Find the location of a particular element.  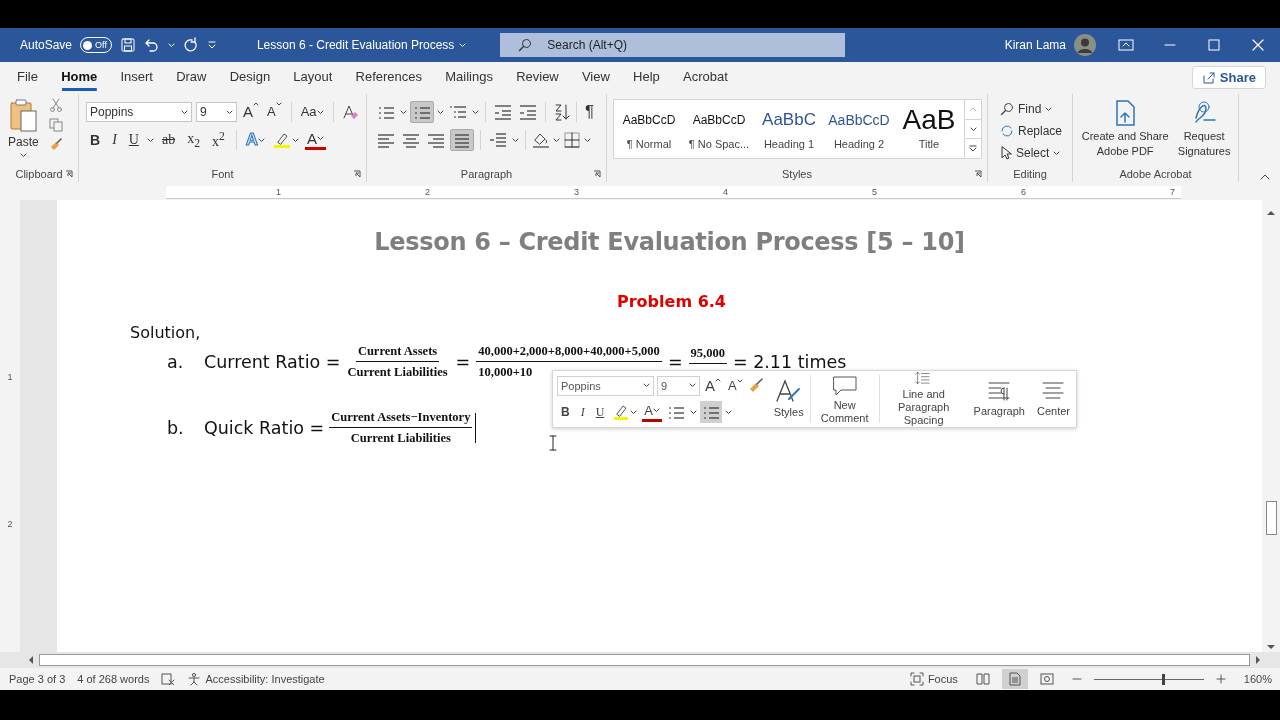

ribbon-tab: Mailings is located at coordinates (469, 77).